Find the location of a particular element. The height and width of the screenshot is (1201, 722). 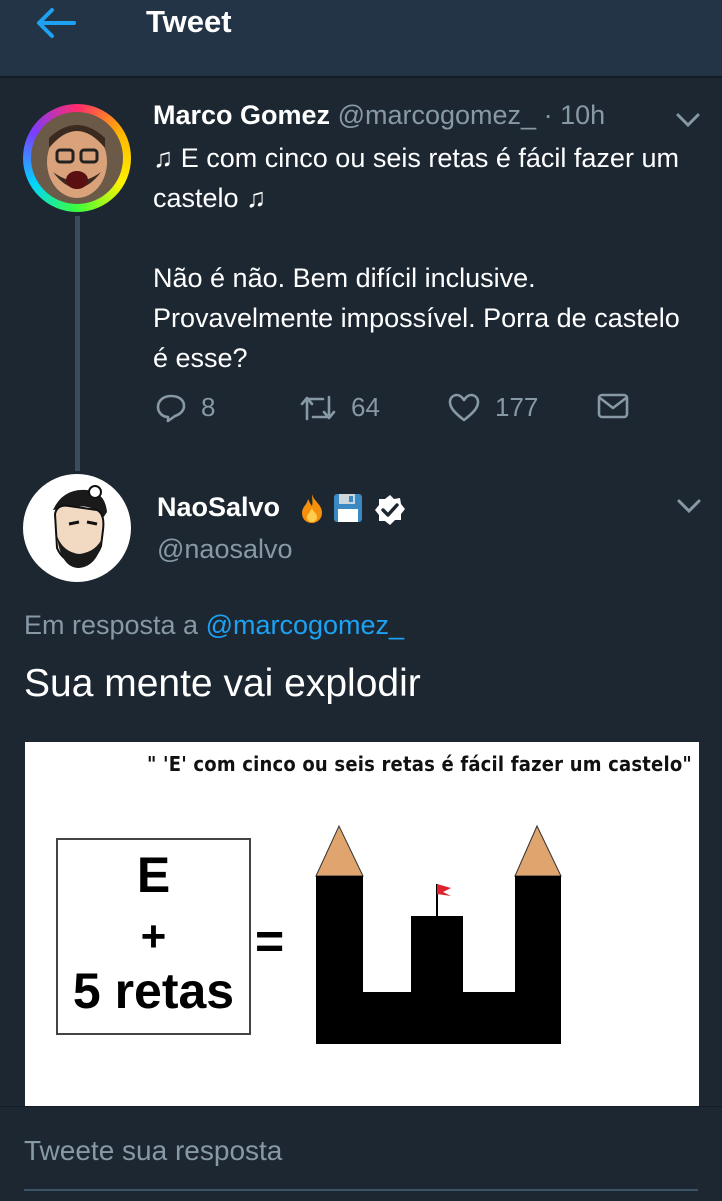

top-bar: Tweet is located at coordinates (361, 39).